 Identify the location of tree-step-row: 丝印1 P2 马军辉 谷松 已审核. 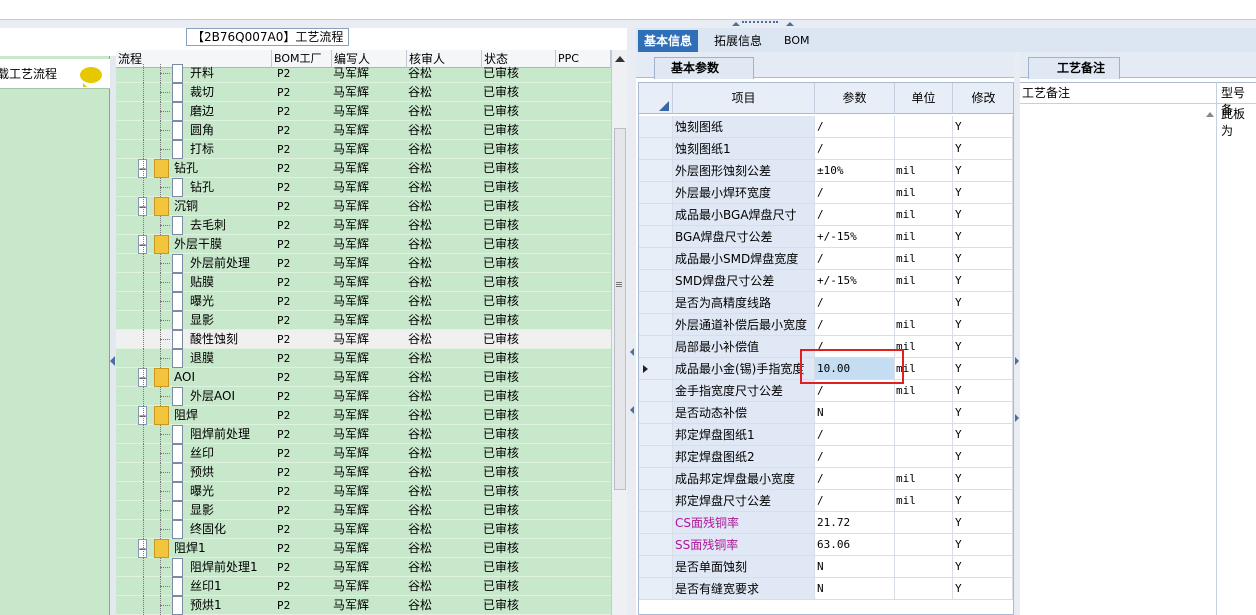
(363, 586).